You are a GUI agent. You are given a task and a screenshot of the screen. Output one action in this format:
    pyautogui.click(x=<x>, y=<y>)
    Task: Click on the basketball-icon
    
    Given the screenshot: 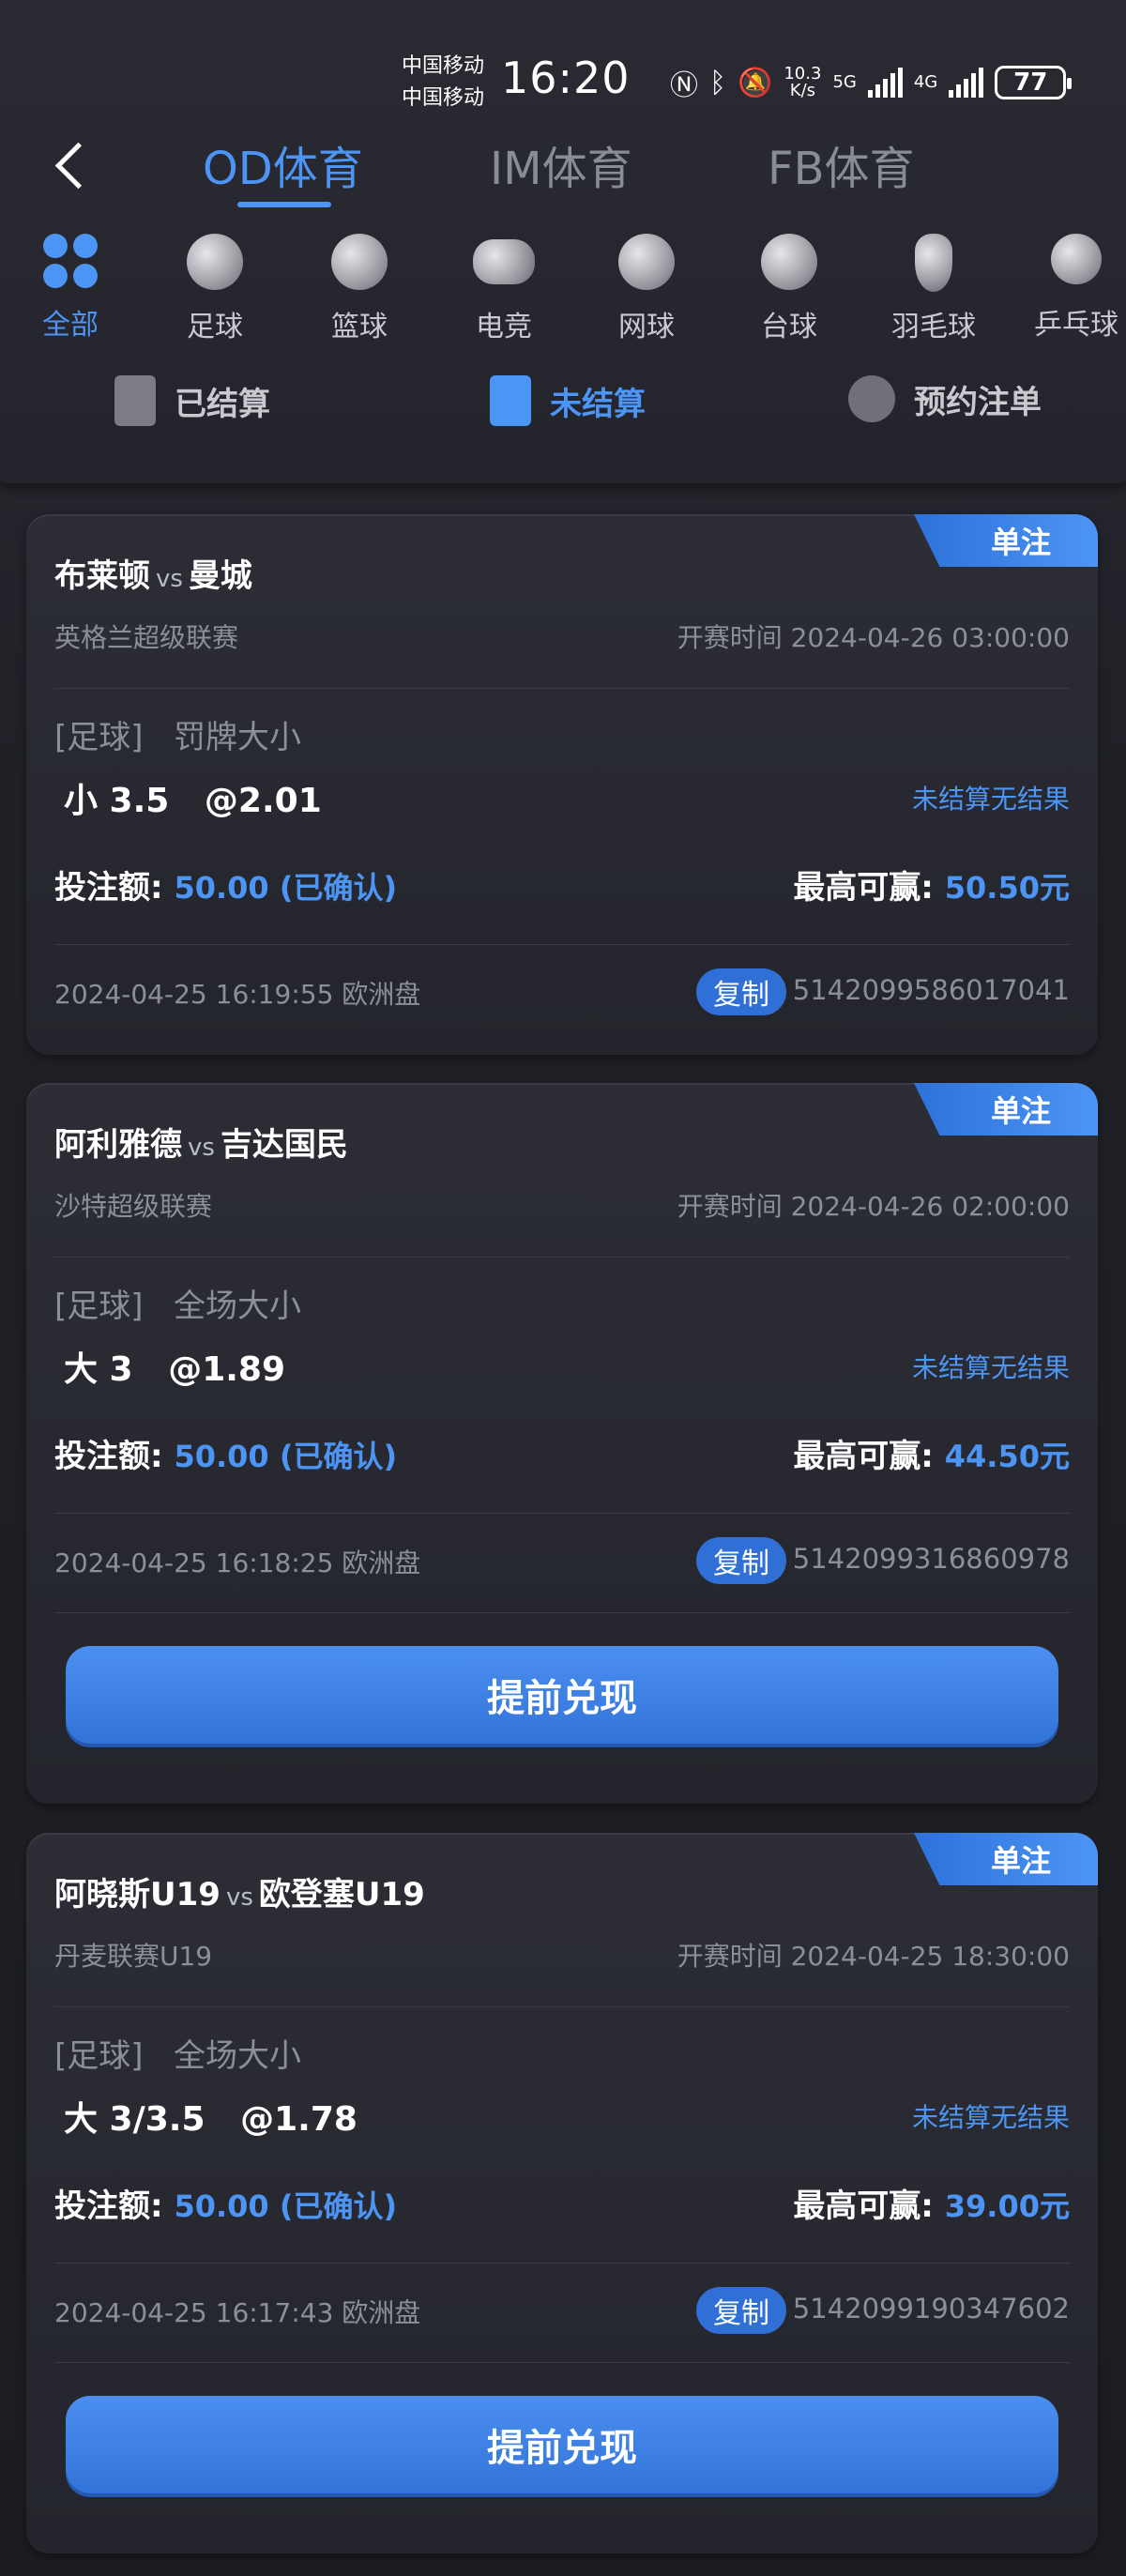 What is the action you would take?
    pyautogui.click(x=359, y=262)
    